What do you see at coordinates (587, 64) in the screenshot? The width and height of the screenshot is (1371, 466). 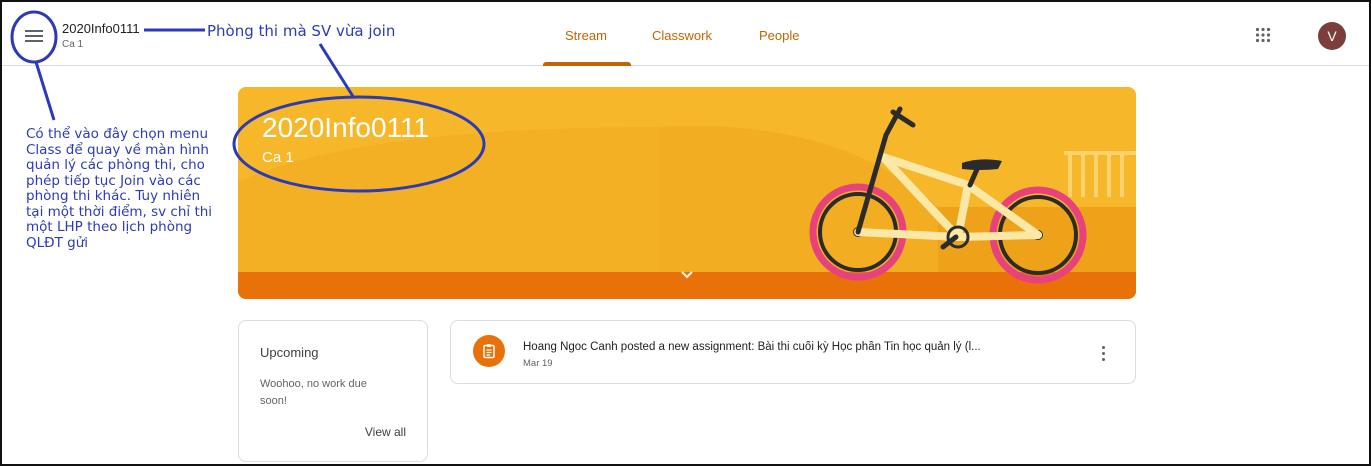 I see `active-tab-indicator` at bounding box center [587, 64].